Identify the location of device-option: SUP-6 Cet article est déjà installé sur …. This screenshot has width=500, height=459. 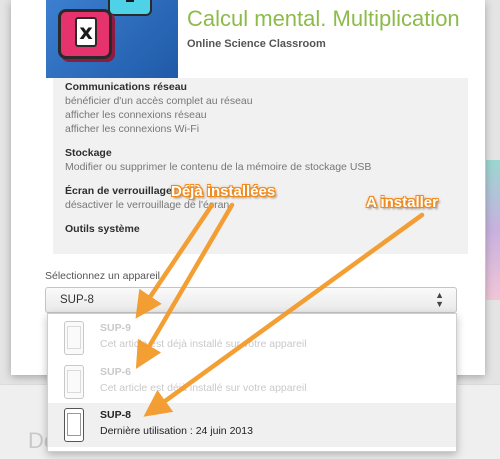
(252, 382).